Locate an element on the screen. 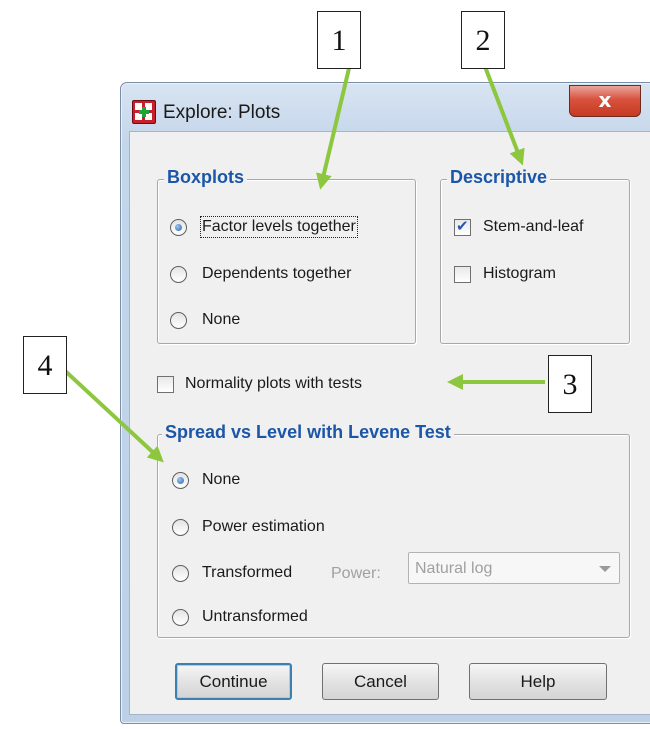  callout-1: 1 is located at coordinates (339, 40).